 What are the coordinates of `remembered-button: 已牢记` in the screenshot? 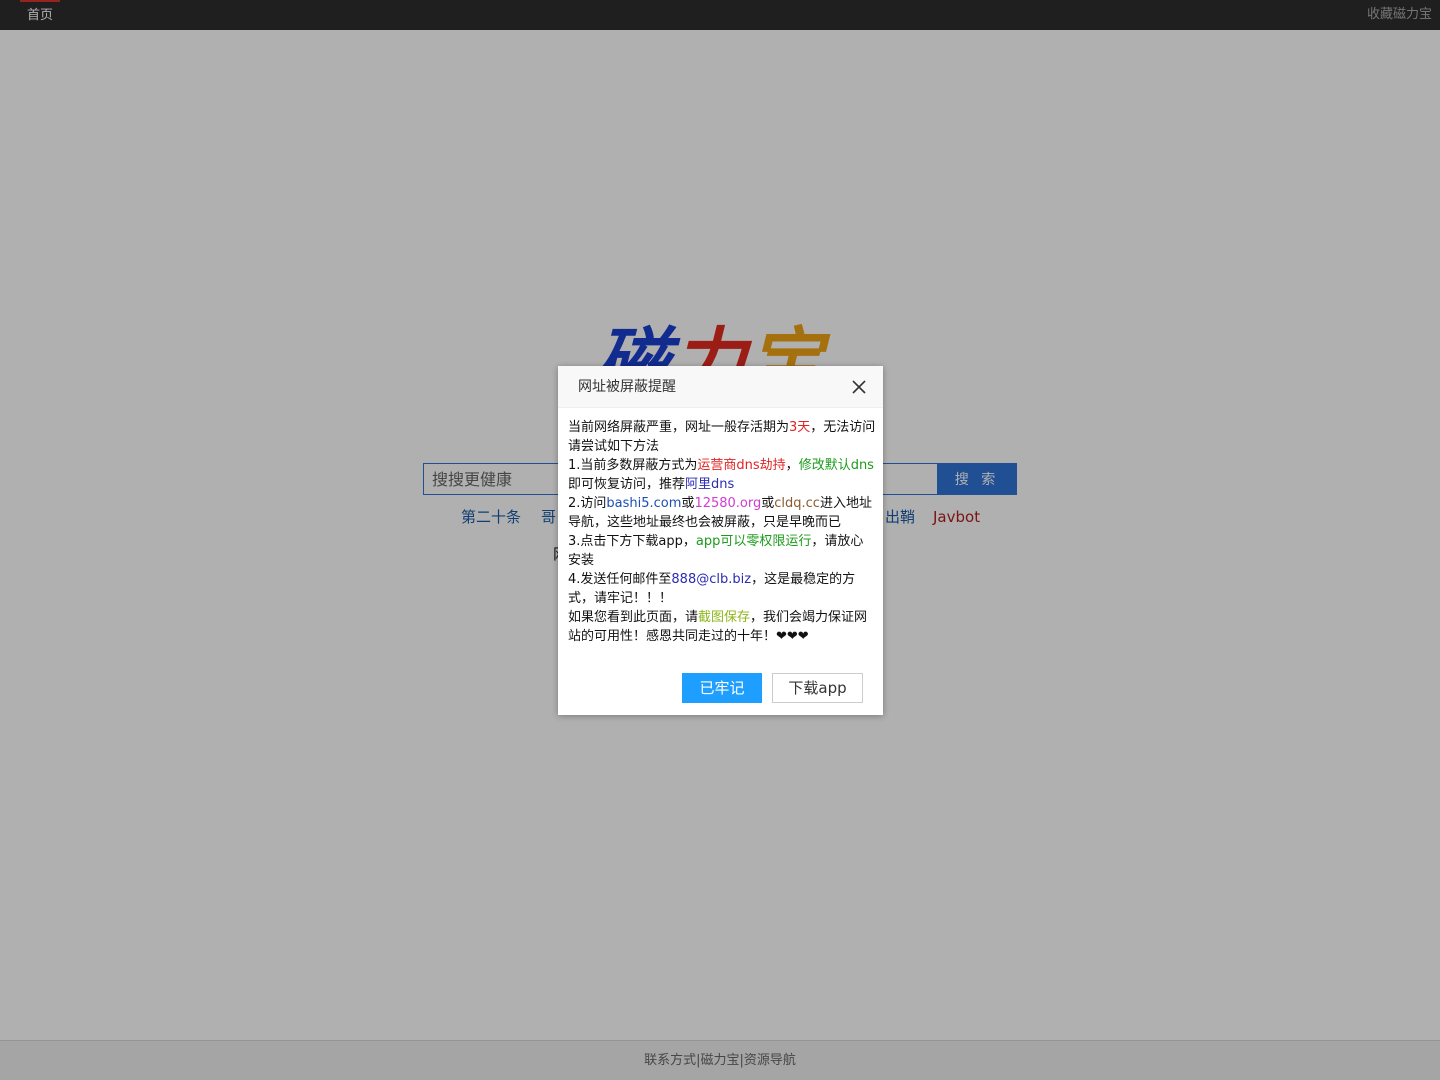 It's located at (722, 688).